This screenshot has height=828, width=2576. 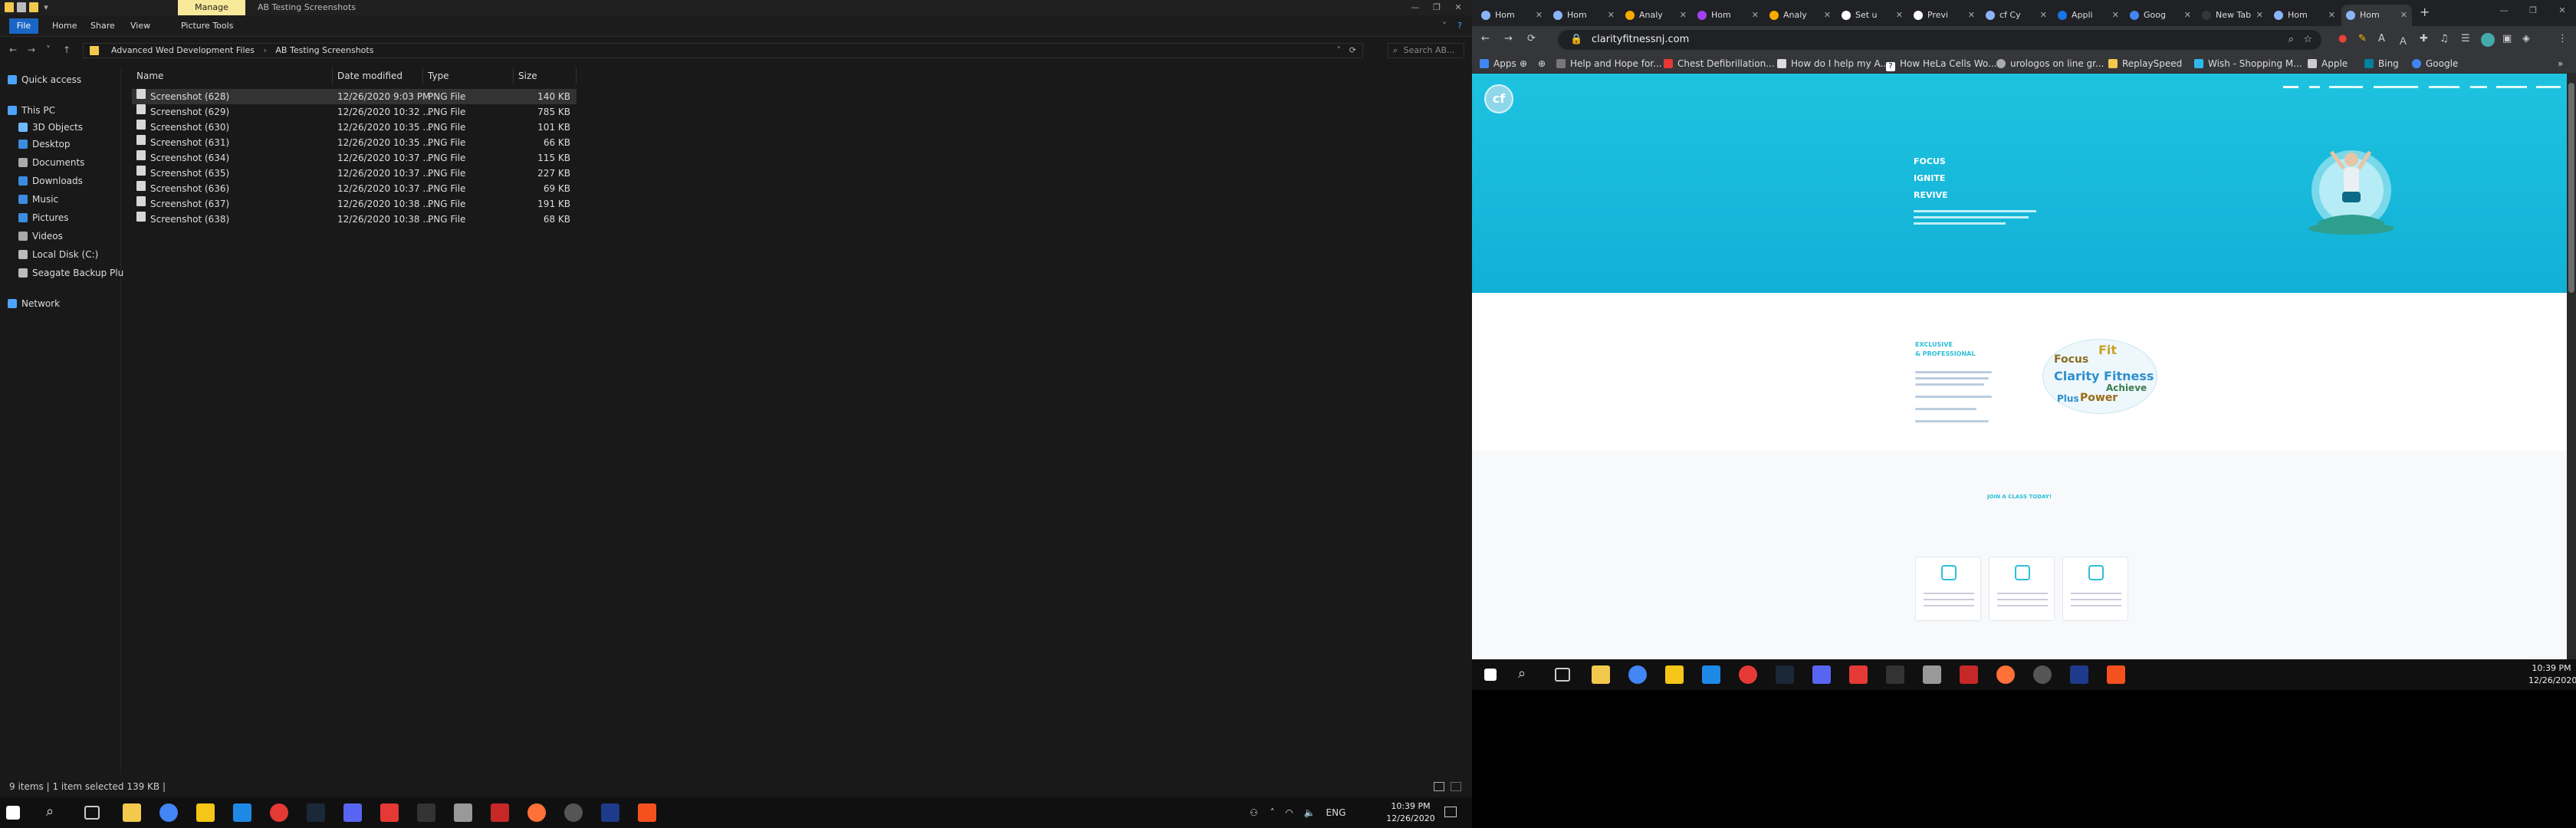 What do you see at coordinates (389, 813) in the screenshot?
I see `flash-icon` at bounding box center [389, 813].